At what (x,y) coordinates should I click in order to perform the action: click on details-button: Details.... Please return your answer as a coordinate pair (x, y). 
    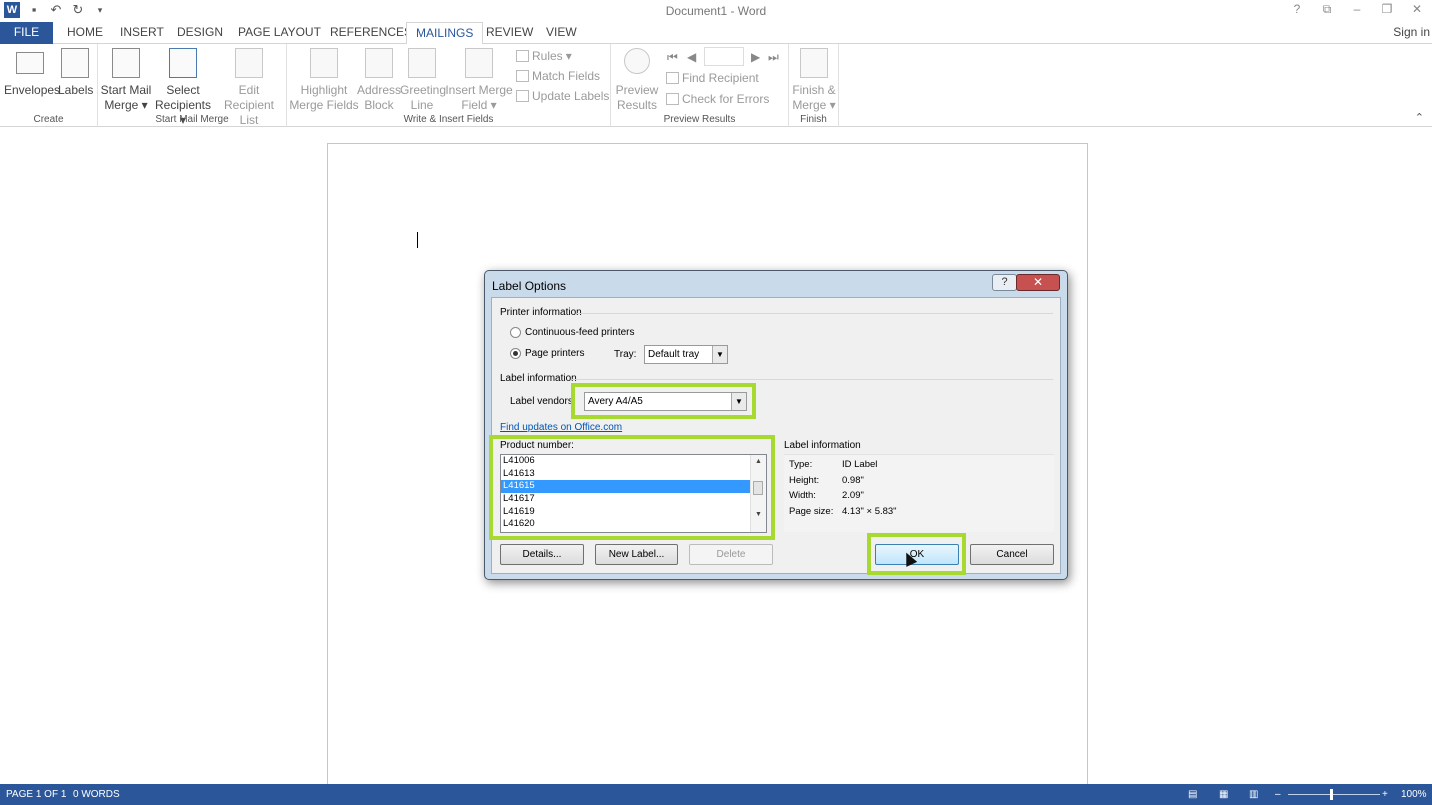
    Looking at the image, I should click on (542, 554).